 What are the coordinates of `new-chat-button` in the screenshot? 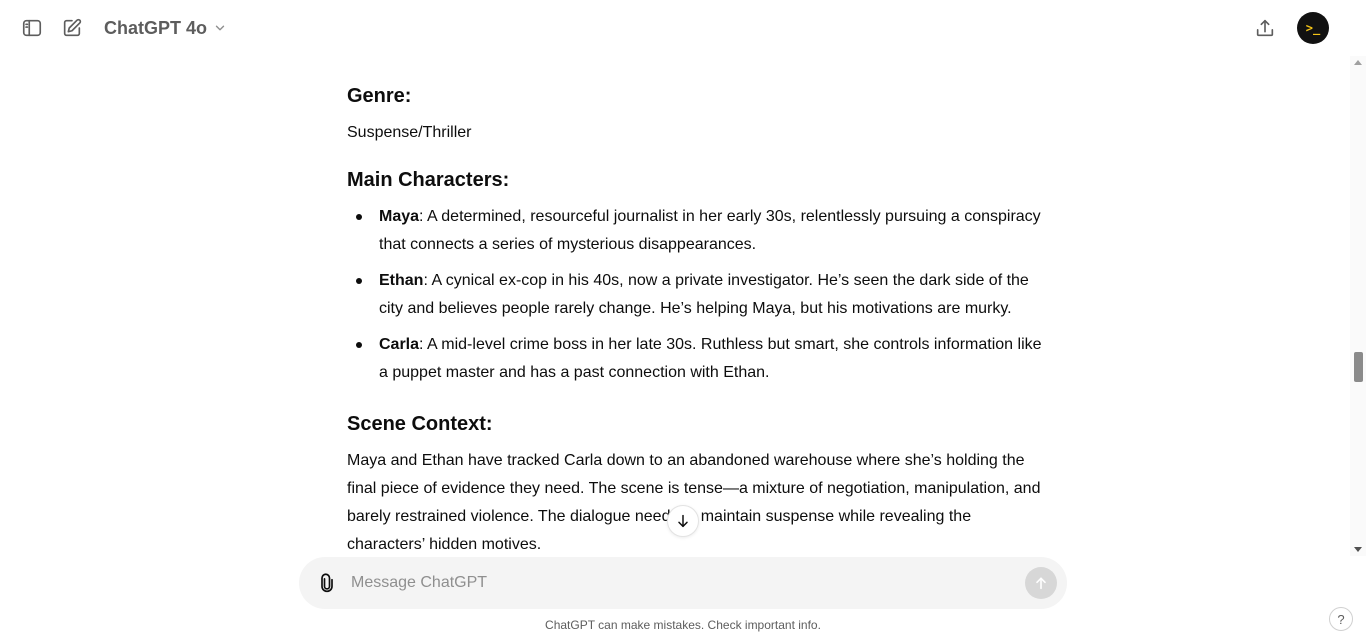 It's located at (72, 28).